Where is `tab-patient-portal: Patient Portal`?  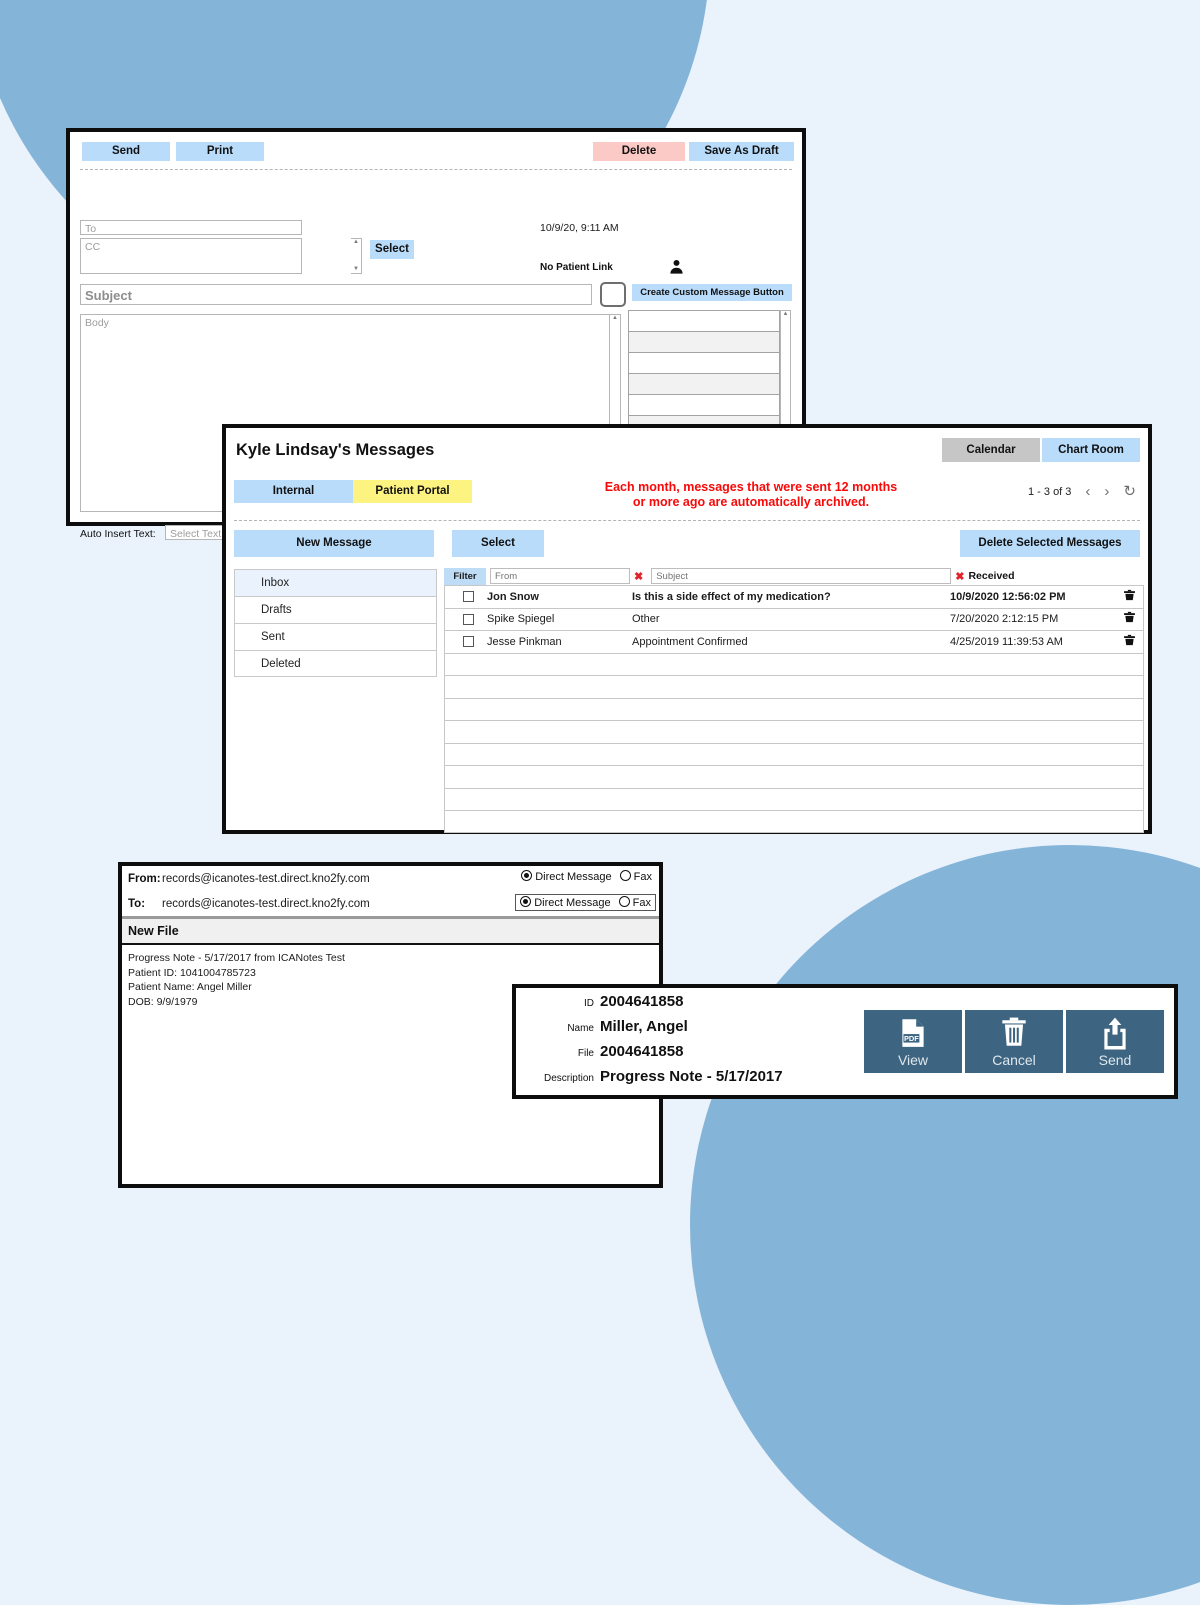
tab-patient-portal: Patient Portal is located at coordinates (412, 491).